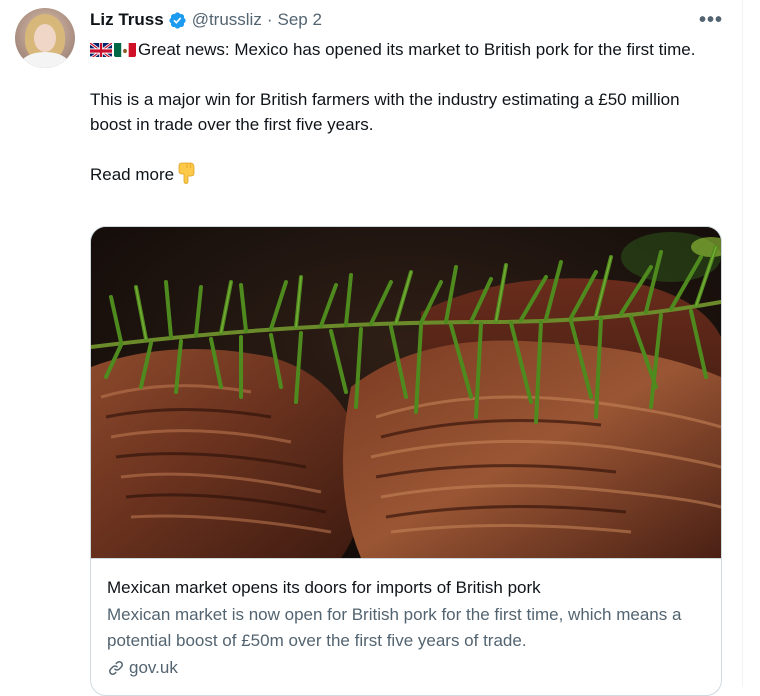 The image size is (760, 696). I want to click on tweet-line-3: Read more, so click(132, 174).